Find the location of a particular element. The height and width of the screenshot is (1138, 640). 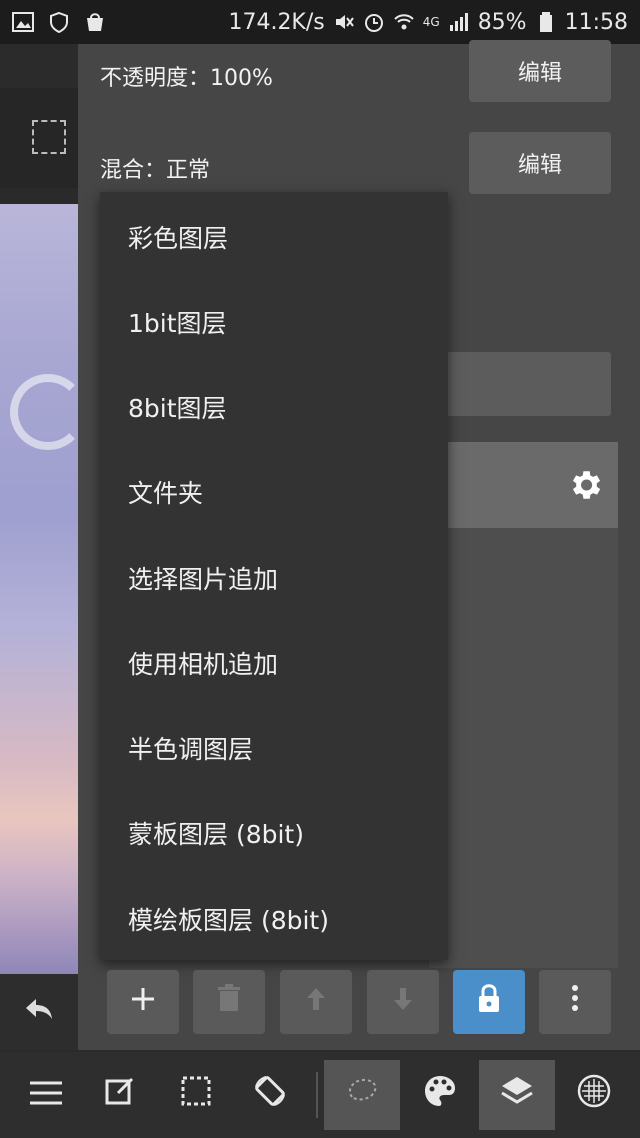

wifi-icon is located at coordinates (404, 22).